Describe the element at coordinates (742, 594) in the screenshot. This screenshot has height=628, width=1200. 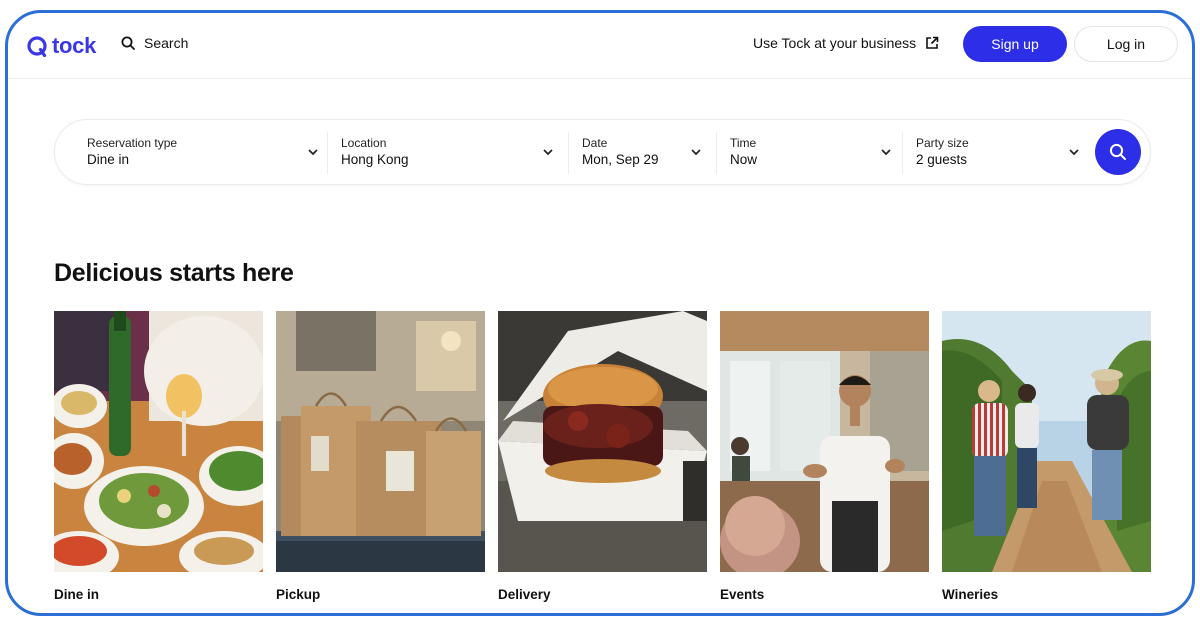
I see `category-label: Events` at that location.